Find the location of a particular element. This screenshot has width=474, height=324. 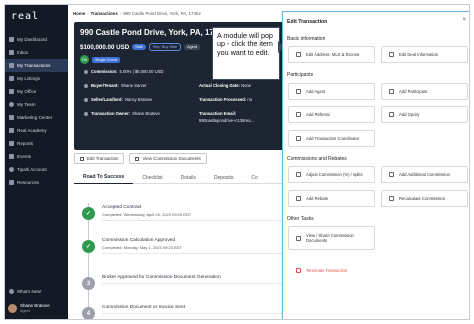

academy-icon is located at coordinates (11, 130).